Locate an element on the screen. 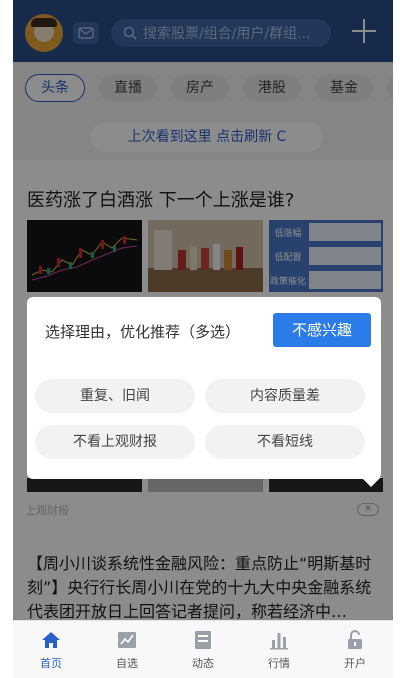 The height and width of the screenshot is (678, 400). popup-pointer is located at coordinates (371, 482).